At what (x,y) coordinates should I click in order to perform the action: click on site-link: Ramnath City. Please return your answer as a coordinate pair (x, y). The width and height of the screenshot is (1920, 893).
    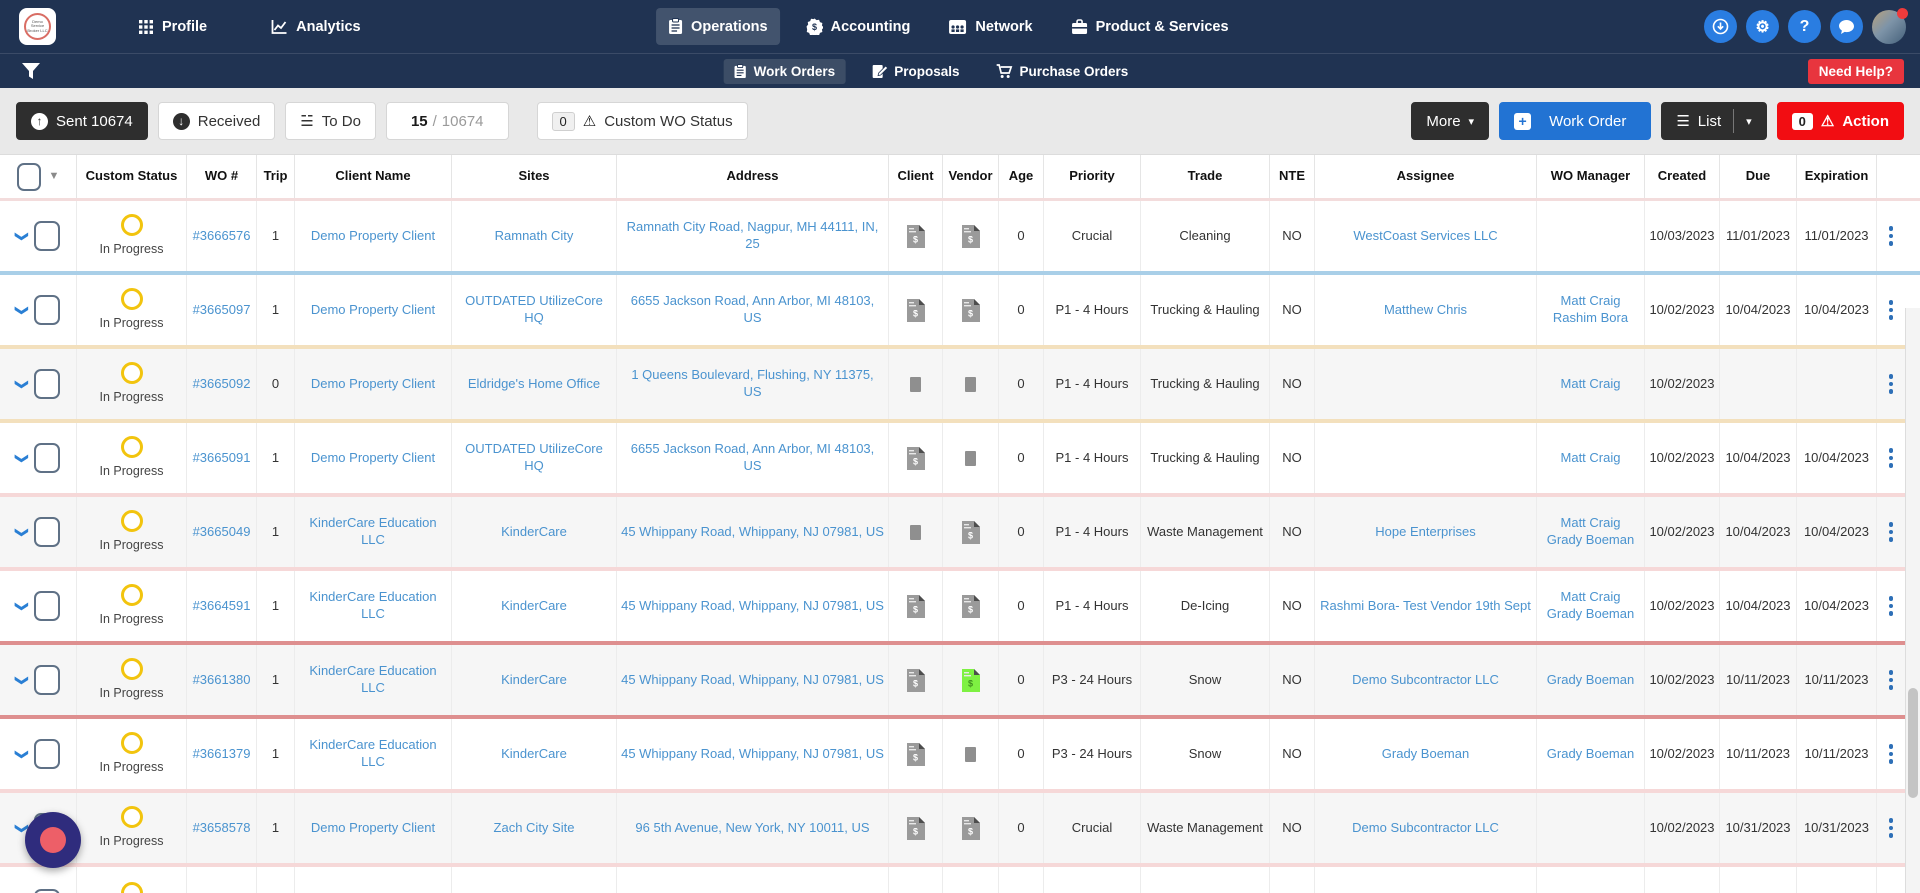
    Looking at the image, I should click on (534, 236).